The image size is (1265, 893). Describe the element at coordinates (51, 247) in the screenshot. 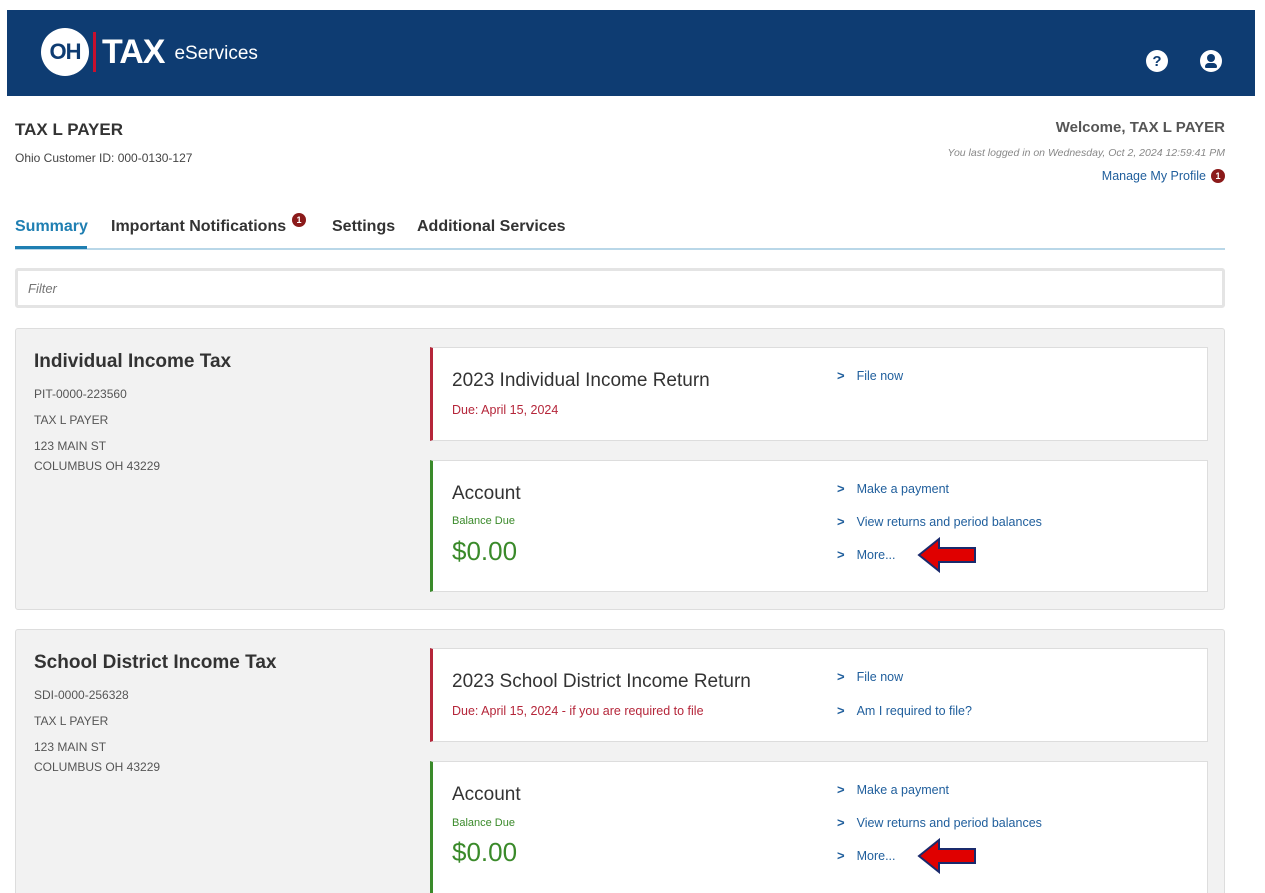

I see `active-tab-indicator` at that location.